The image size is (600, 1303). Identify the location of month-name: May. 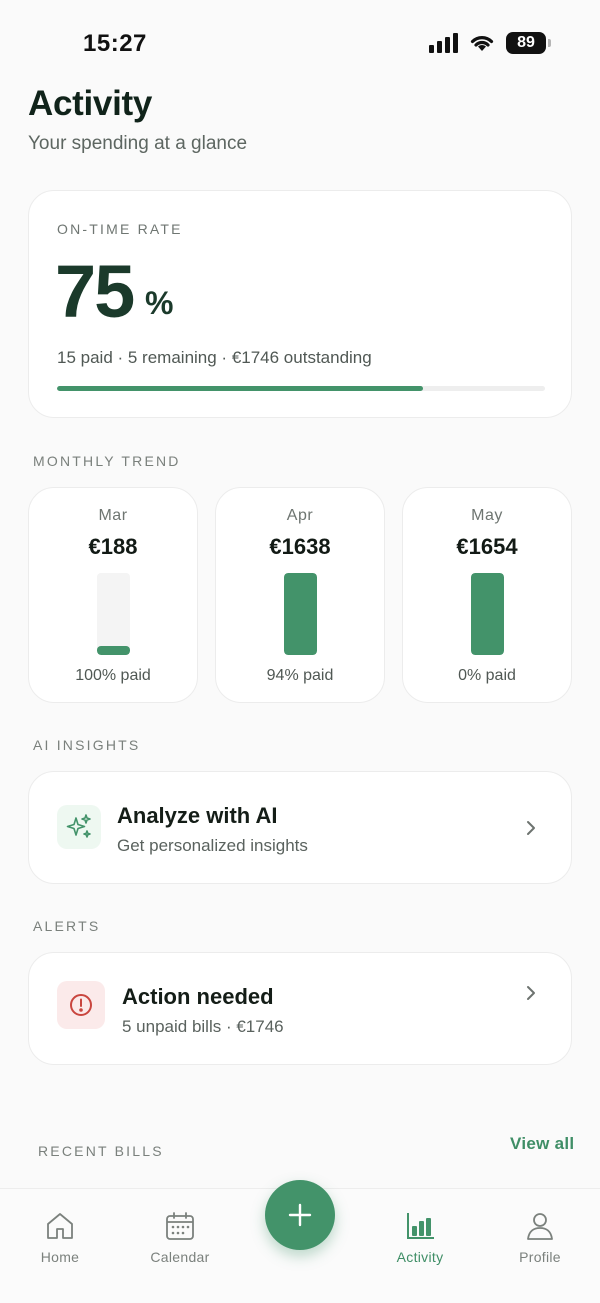
(487, 515).